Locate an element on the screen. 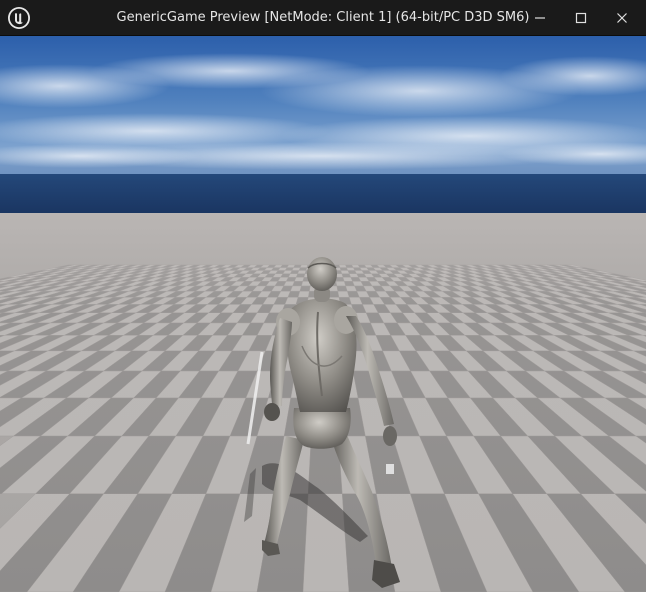 The image size is (646, 592). maximize-icon is located at coordinates (581, 18).